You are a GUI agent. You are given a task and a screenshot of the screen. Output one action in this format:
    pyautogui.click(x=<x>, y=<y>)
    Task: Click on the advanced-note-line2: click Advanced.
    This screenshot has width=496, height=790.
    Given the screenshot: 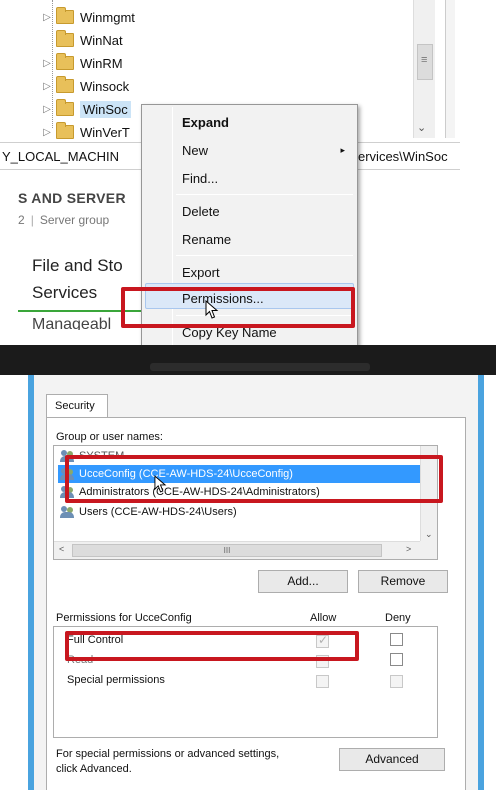 What is the action you would take?
    pyautogui.click(x=94, y=769)
    